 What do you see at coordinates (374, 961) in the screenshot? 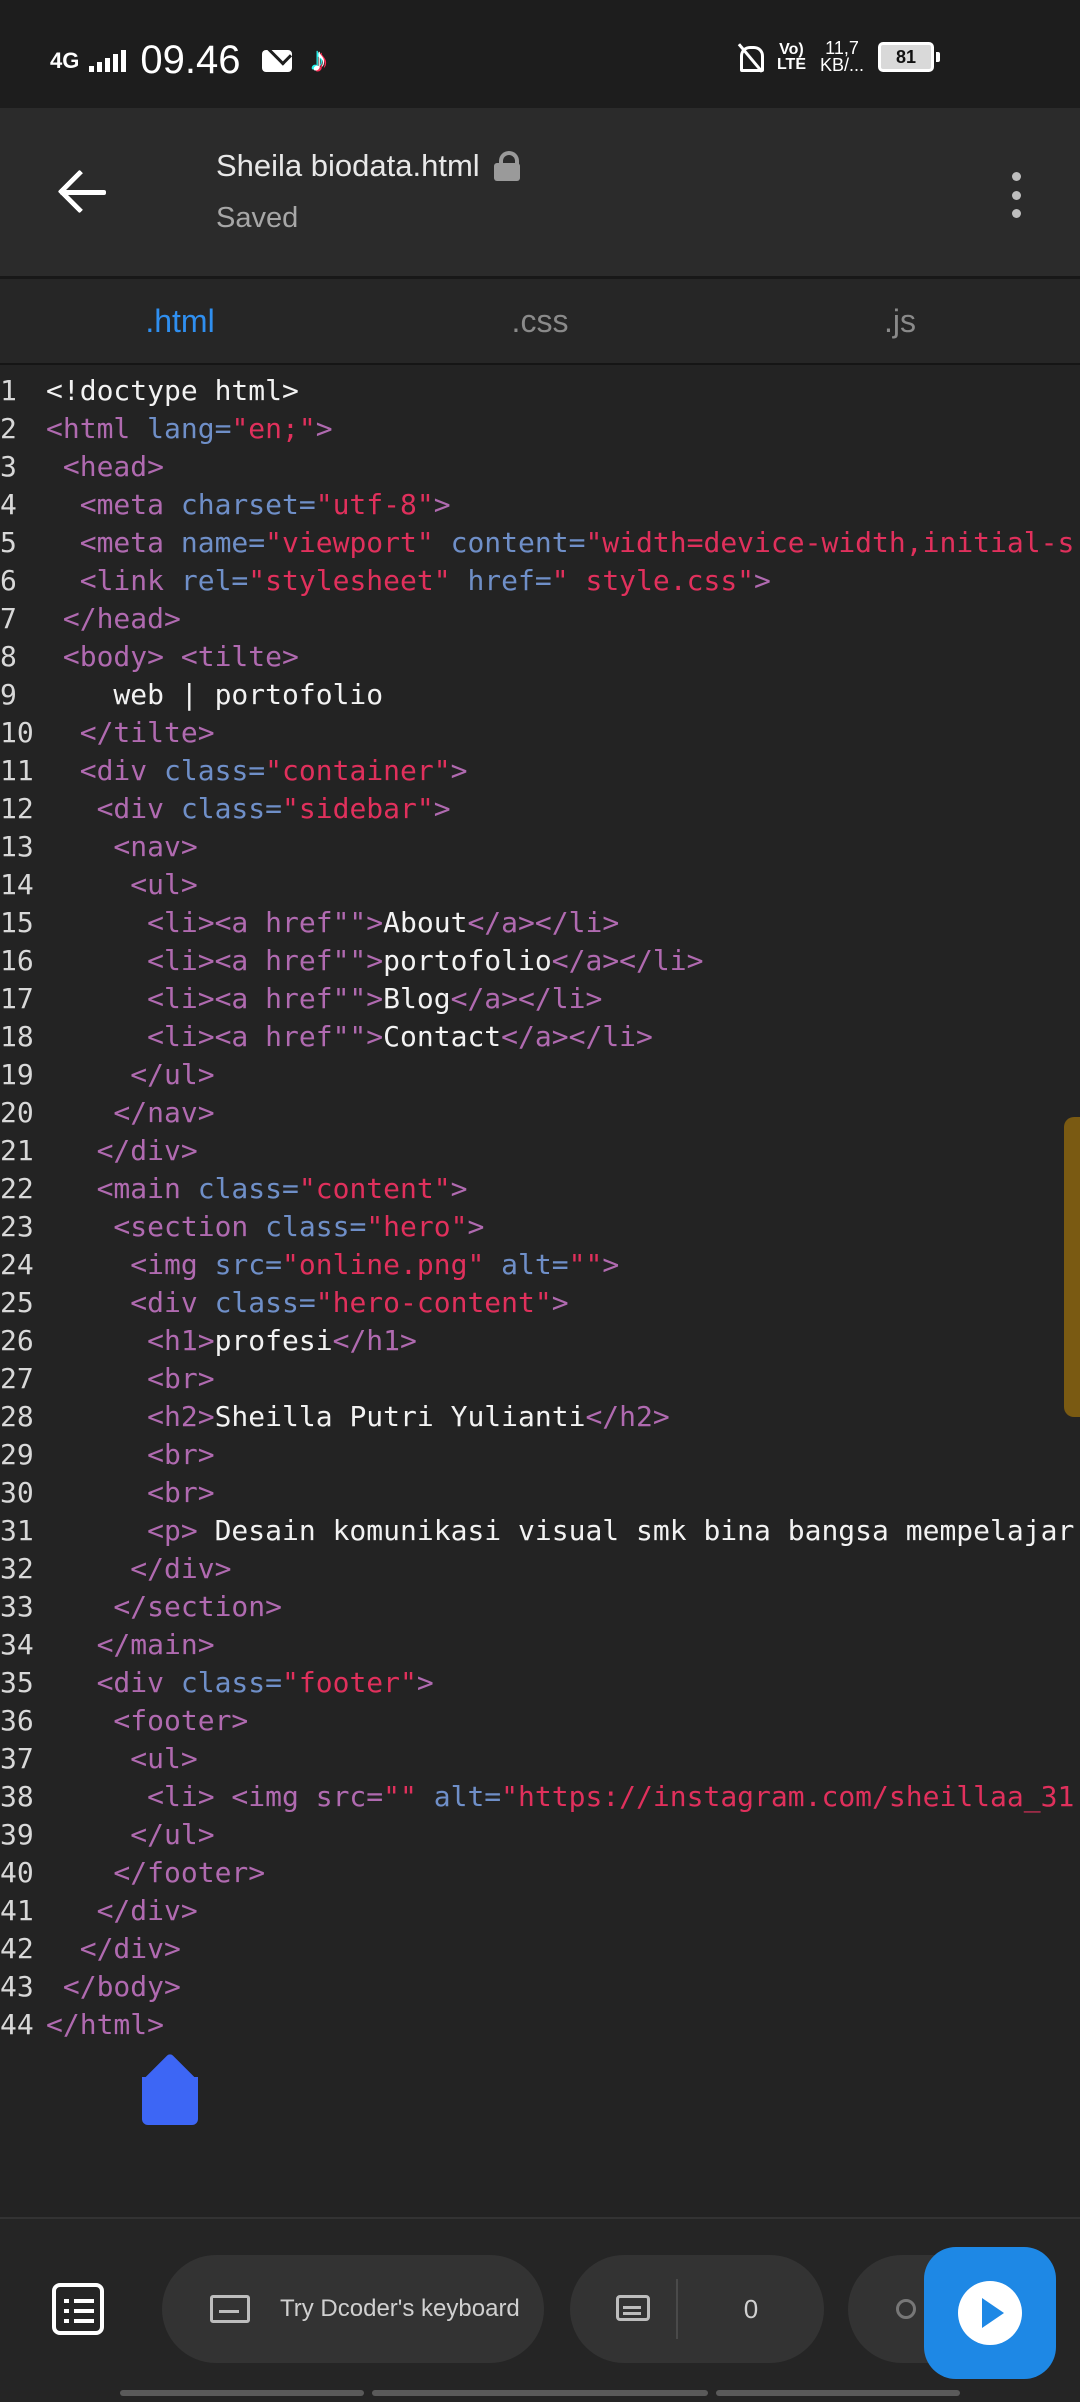
I see `line-code: <li><a href"">portofolio</a></li>` at bounding box center [374, 961].